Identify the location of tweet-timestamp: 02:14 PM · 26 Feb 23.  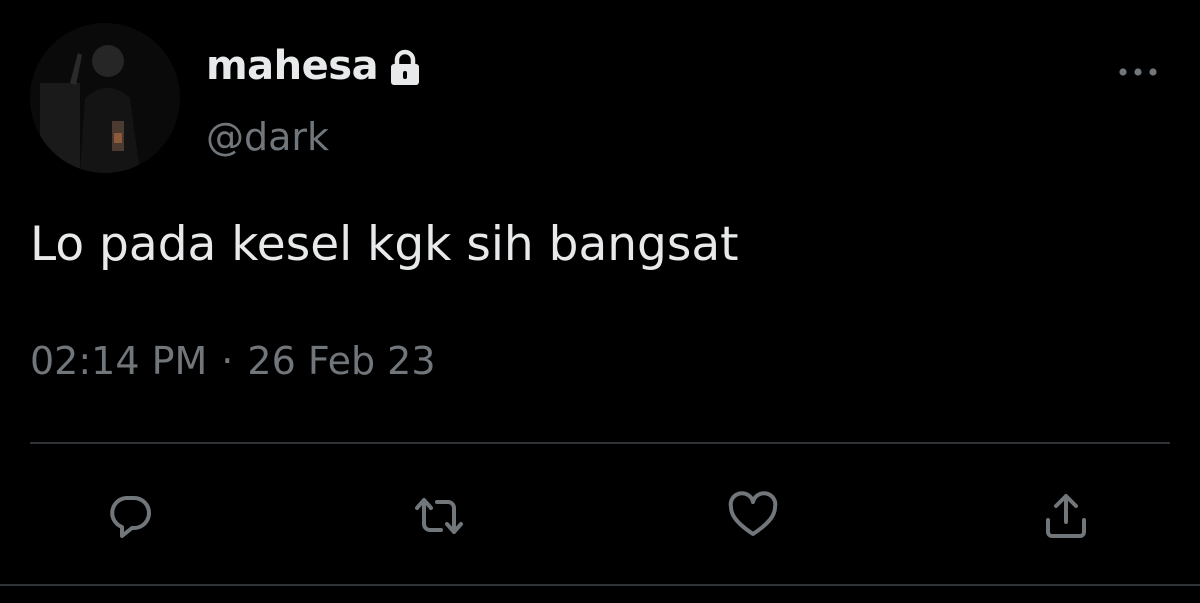
(233, 361).